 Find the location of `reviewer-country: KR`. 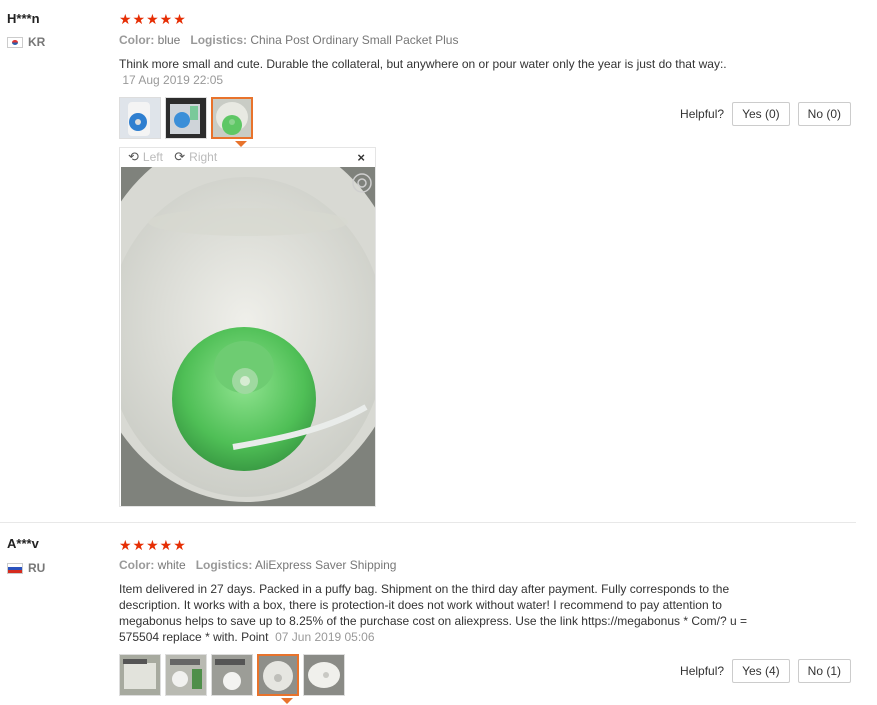

reviewer-country: KR is located at coordinates (26, 42).